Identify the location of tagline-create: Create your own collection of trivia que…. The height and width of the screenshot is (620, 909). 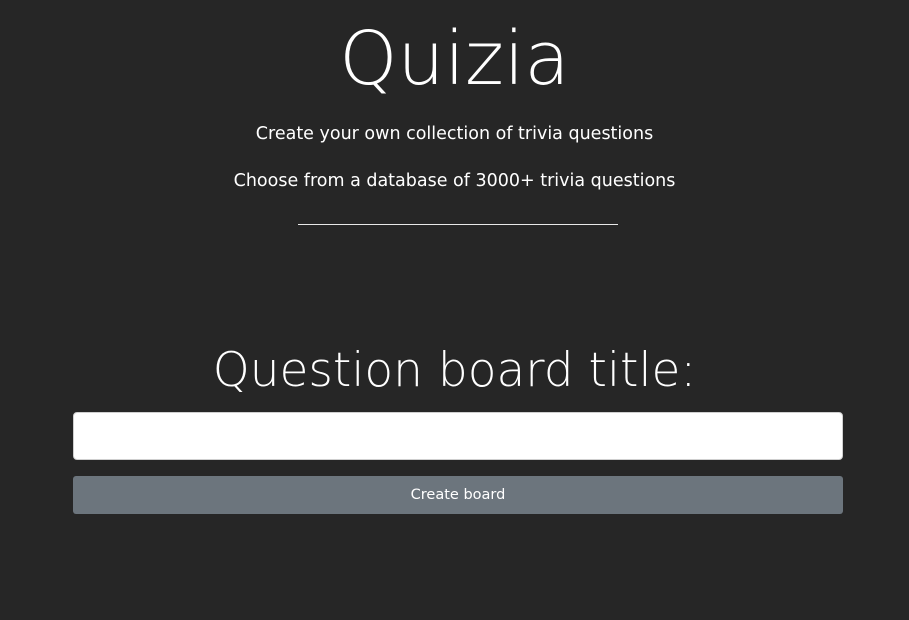
(454, 134).